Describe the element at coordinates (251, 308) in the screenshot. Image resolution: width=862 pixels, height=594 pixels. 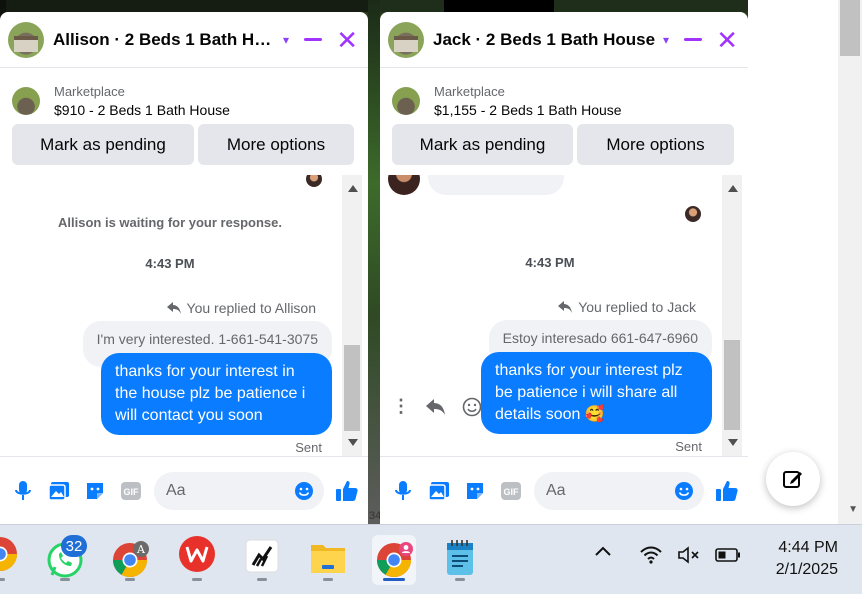
I see `reply-indicator-label: You replied to Allison` at that location.